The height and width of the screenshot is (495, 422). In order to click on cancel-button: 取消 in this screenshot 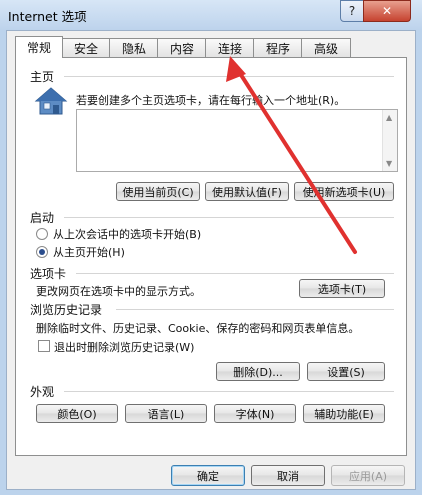, I will do `click(288, 475)`.